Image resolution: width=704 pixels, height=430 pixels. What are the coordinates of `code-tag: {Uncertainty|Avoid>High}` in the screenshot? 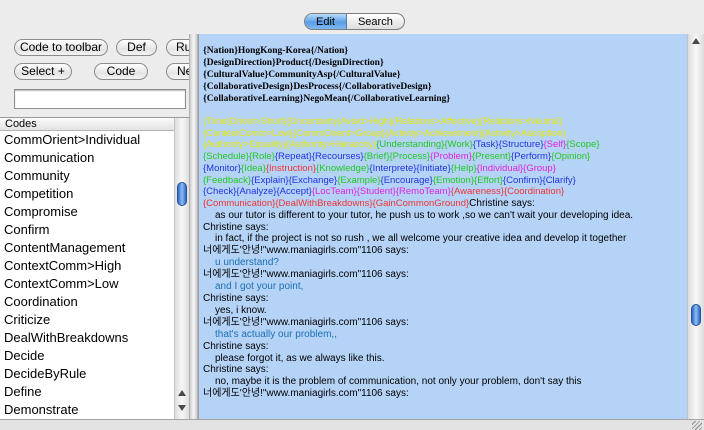 It's located at (339, 121).